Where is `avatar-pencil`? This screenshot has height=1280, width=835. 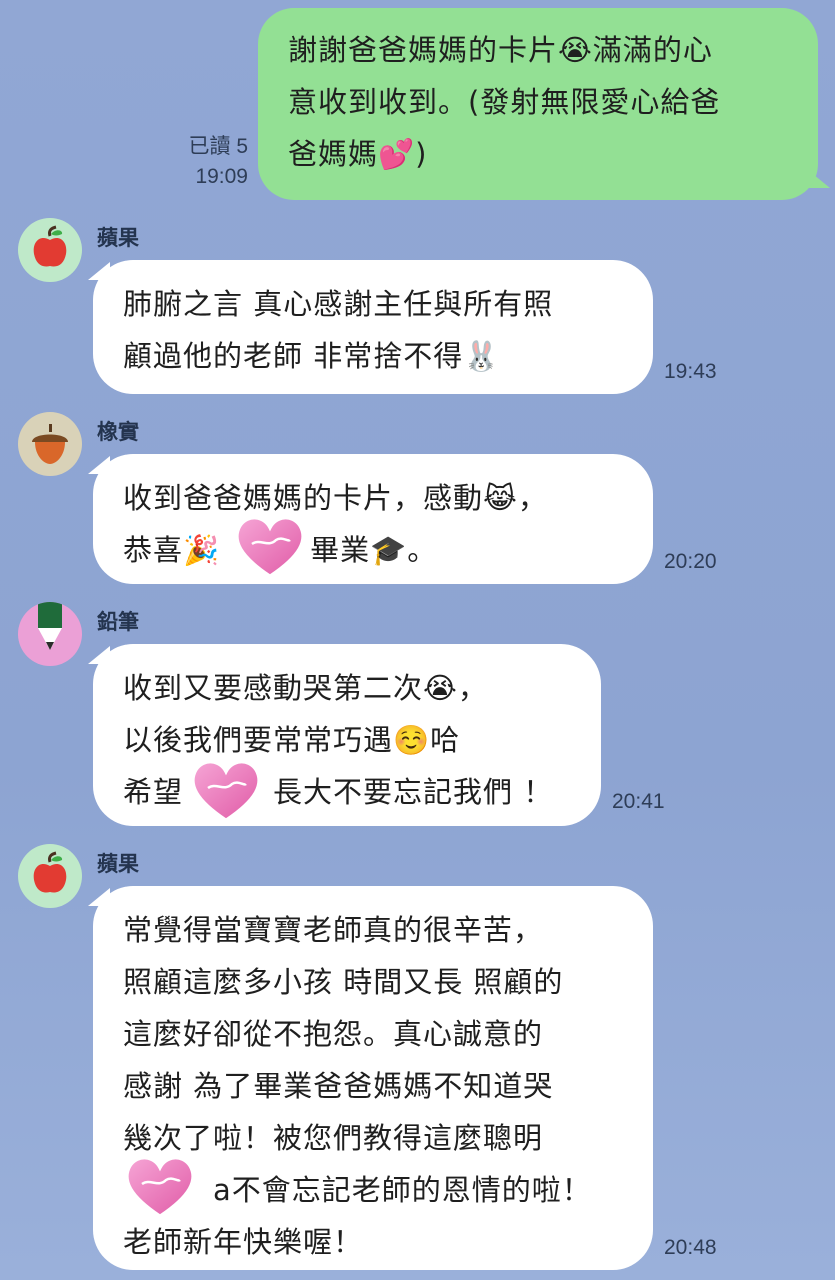
avatar-pencil is located at coordinates (50, 634).